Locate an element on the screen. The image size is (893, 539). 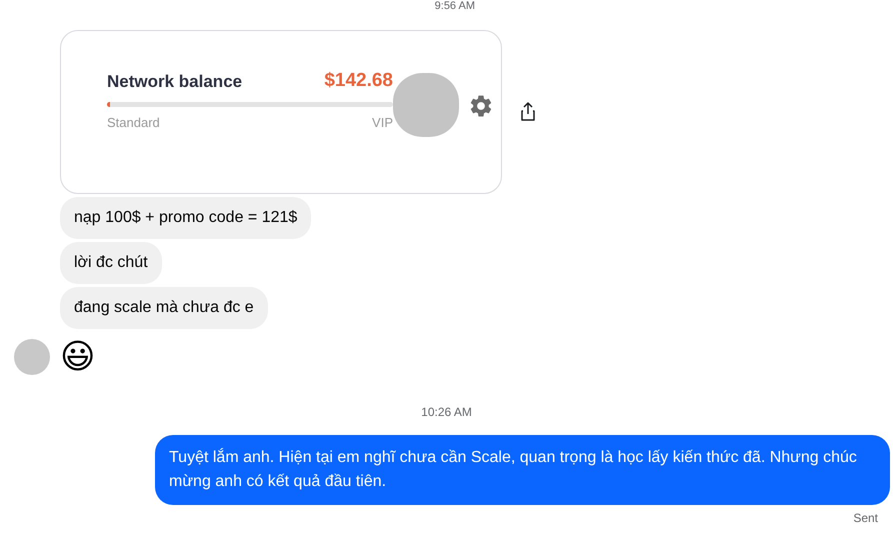
redaction-blob is located at coordinates (426, 105).